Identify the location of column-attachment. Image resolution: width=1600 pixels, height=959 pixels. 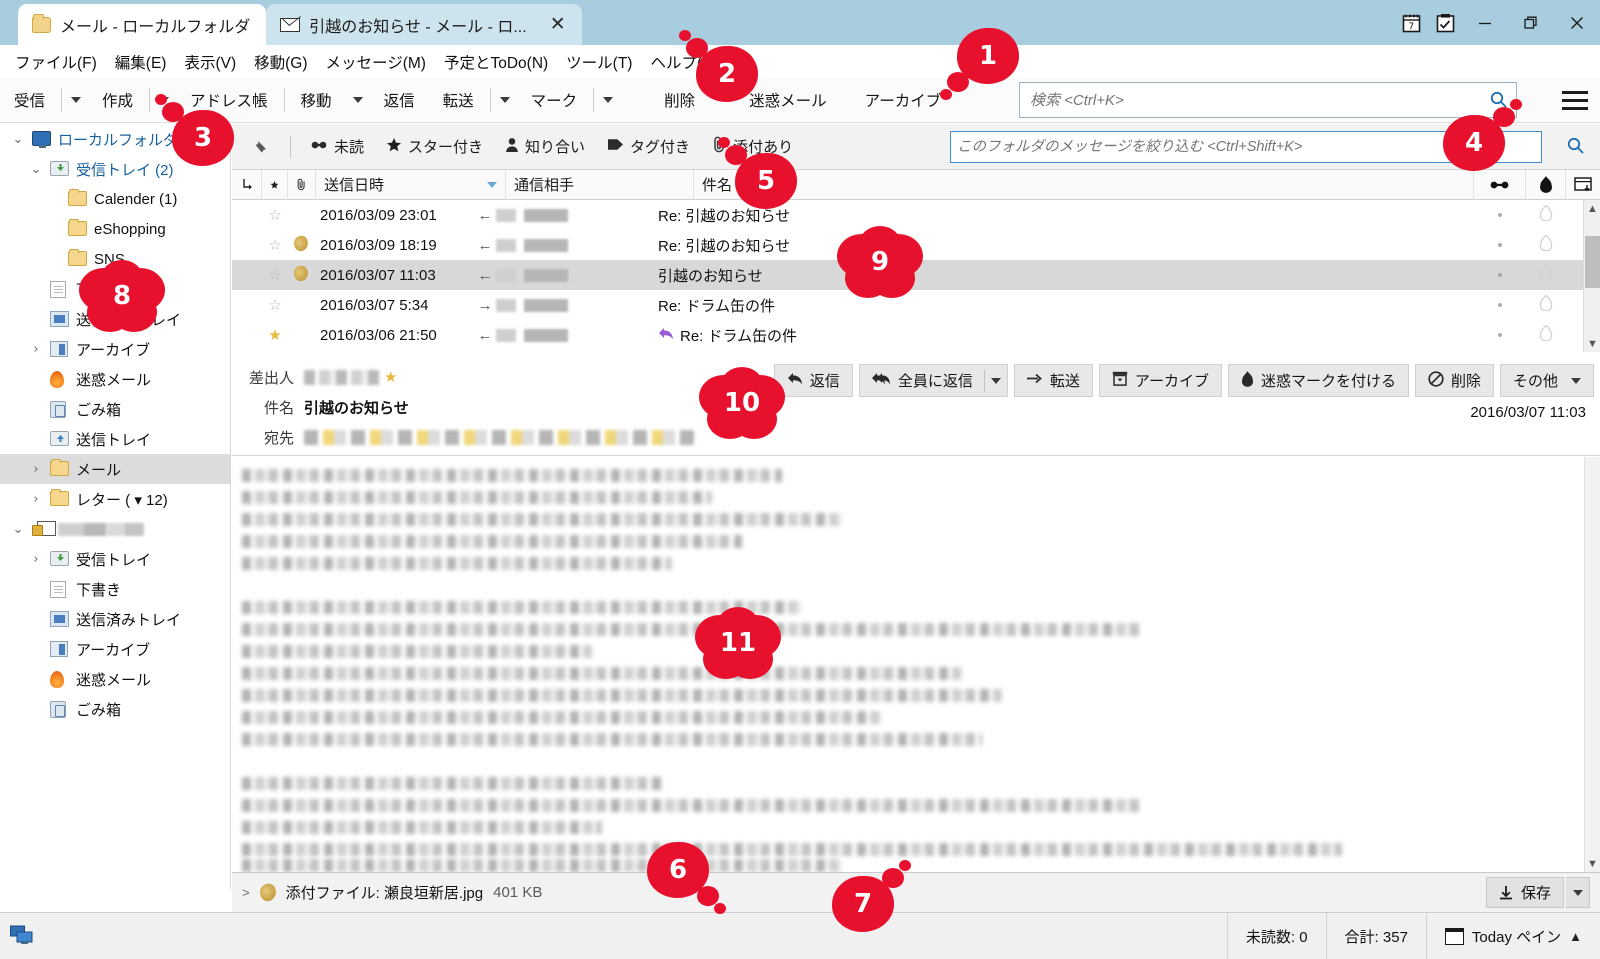
(302, 184).